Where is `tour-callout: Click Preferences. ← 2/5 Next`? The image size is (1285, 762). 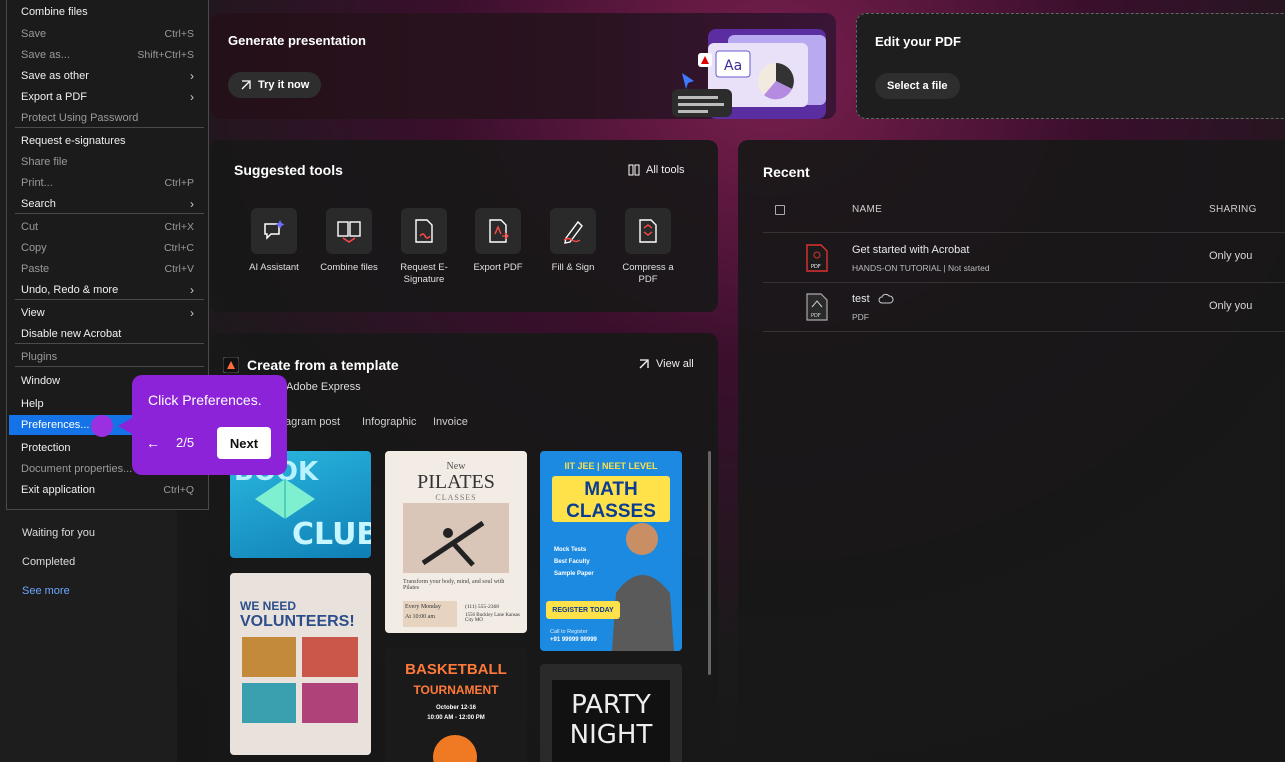
tour-callout: Click Preferences. ← 2/5 Next is located at coordinates (209, 425).